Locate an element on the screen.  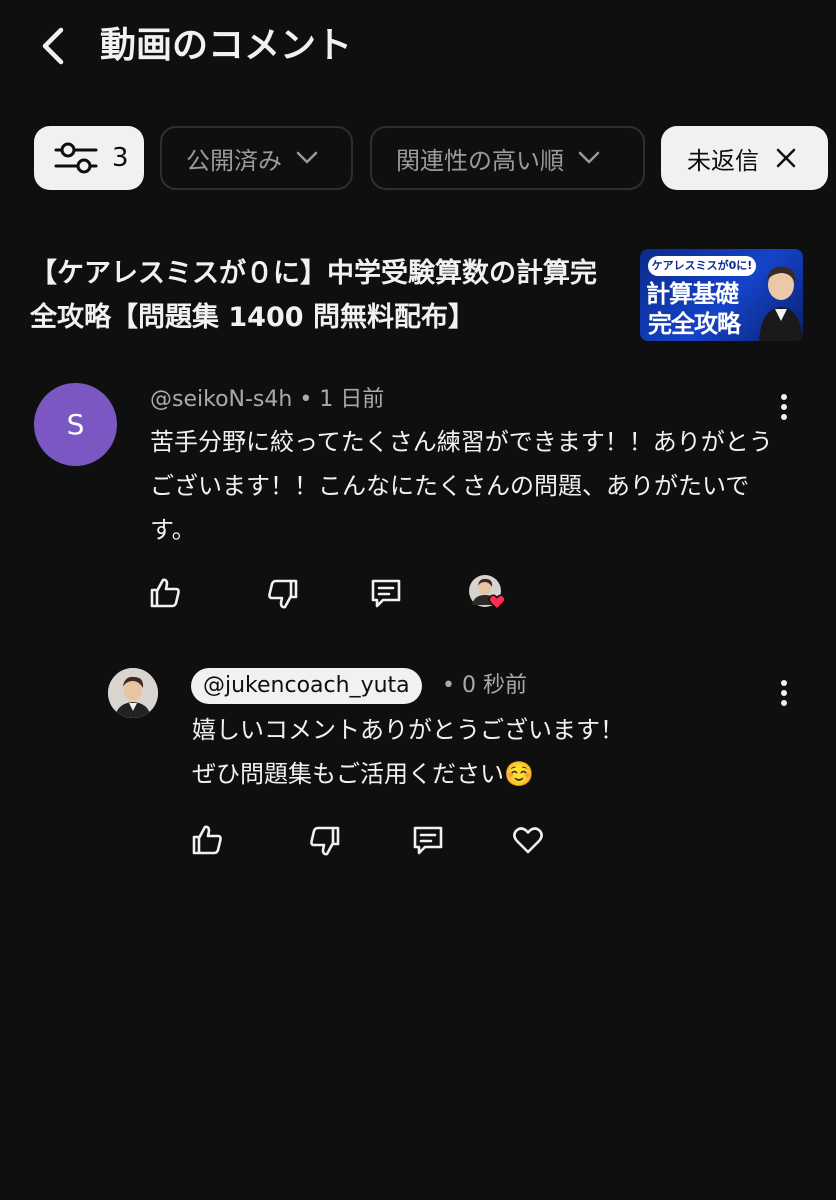
reply-line-2: ぜひ問題集もご活用ください☺️ is located at coordinates (363, 774).